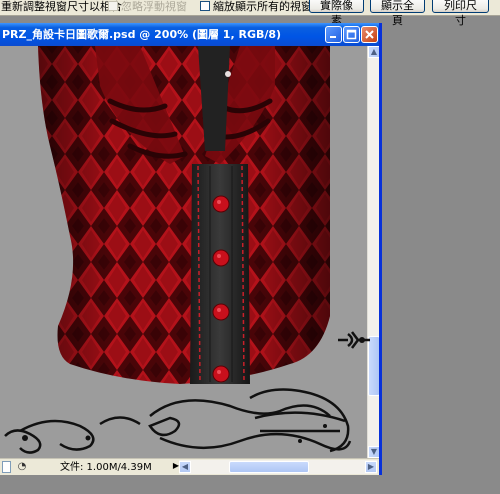  Describe the element at coordinates (22, 467) in the screenshot. I see `status-info-icon: ◔` at that location.